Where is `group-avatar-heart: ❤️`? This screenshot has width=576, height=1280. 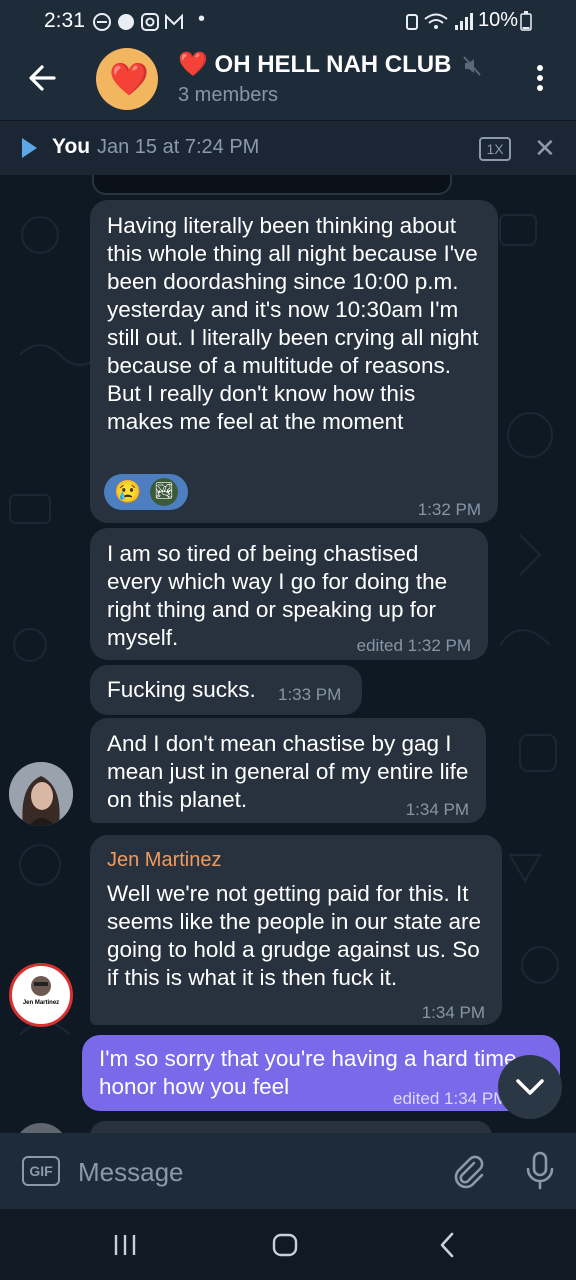
group-avatar-heart: ❤️ is located at coordinates (129, 79).